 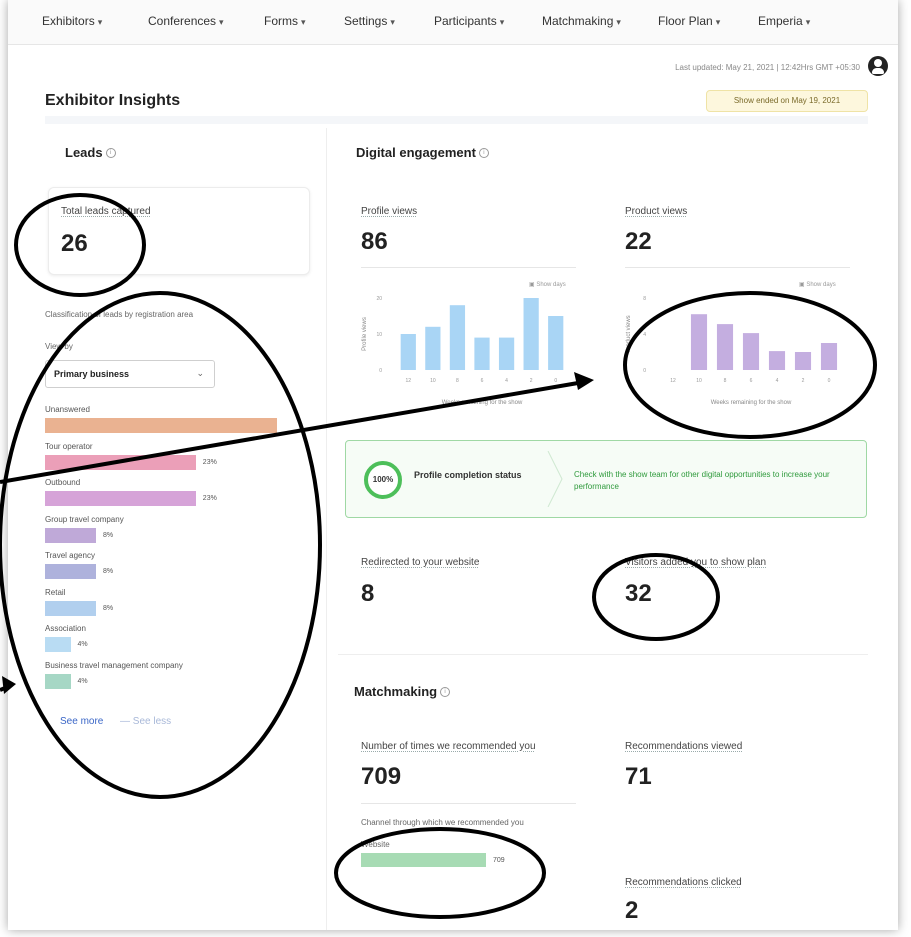 I want to click on matchmaking-title: Matchmaking i, so click(x=402, y=691).